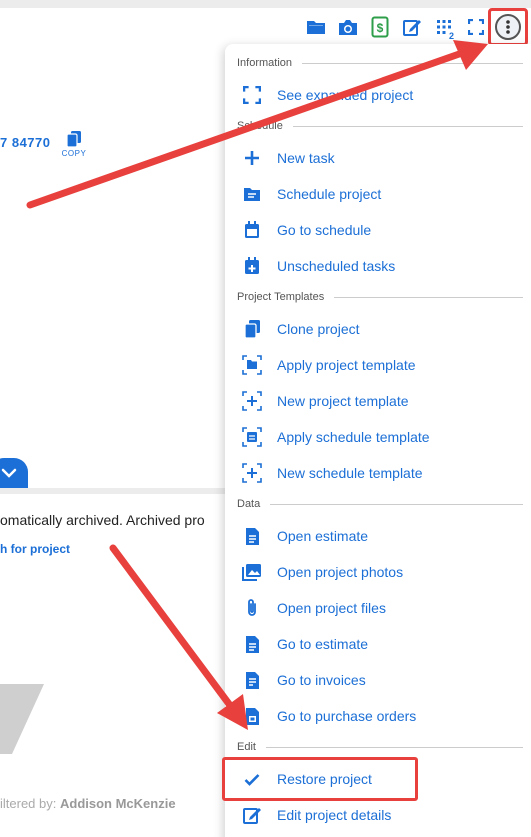 The image size is (531, 837). What do you see at coordinates (329, 194) in the screenshot?
I see `menu-item-label: Schedule project` at bounding box center [329, 194].